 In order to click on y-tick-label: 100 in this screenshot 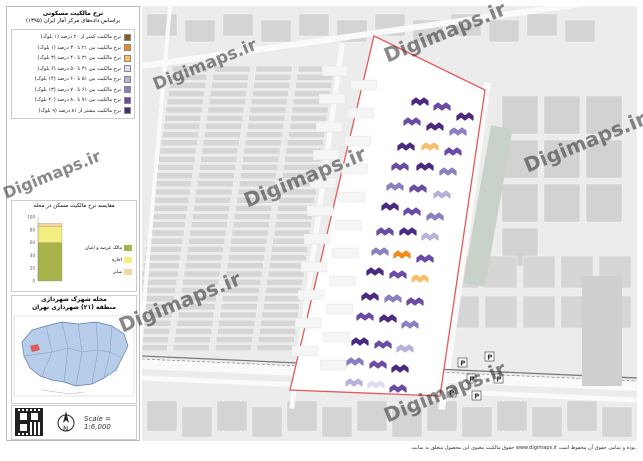, I will do `click(31, 217)`.